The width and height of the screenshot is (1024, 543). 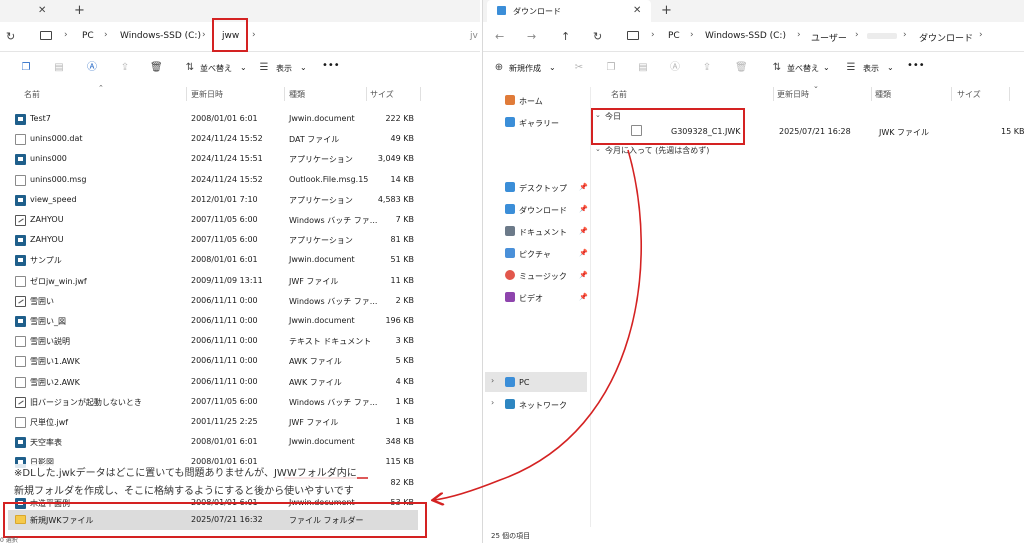 I want to click on annotation-line-2: 新規フォルダを作成し、そこに格納するようにすると後から使いやすいです, so click(x=184, y=489).